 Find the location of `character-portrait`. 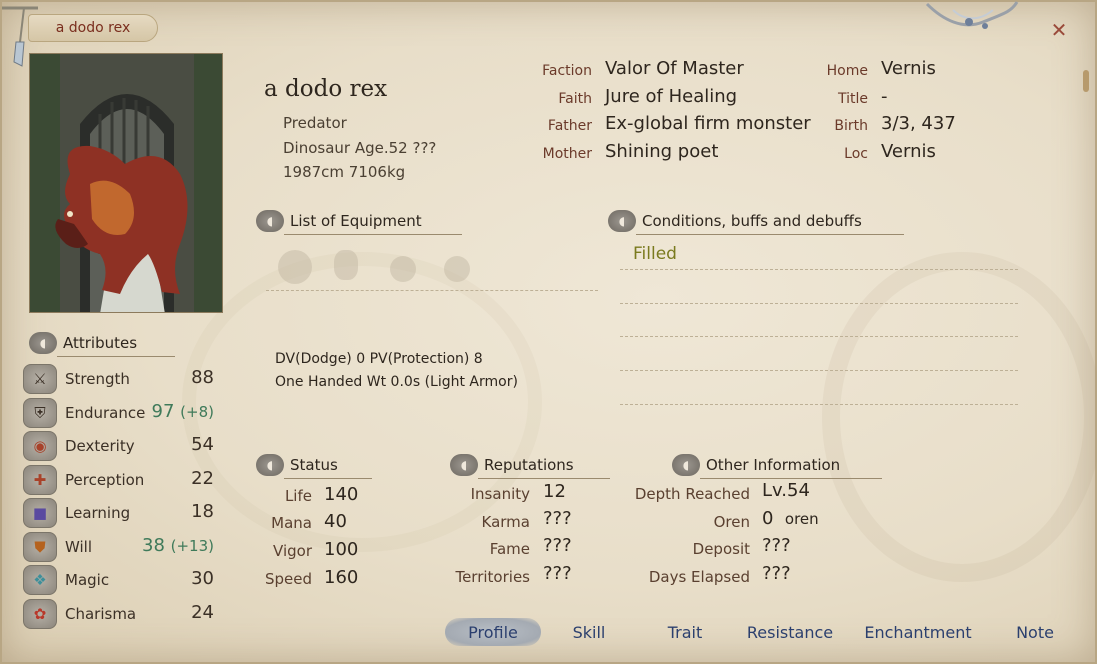

character-portrait is located at coordinates (126, 183).